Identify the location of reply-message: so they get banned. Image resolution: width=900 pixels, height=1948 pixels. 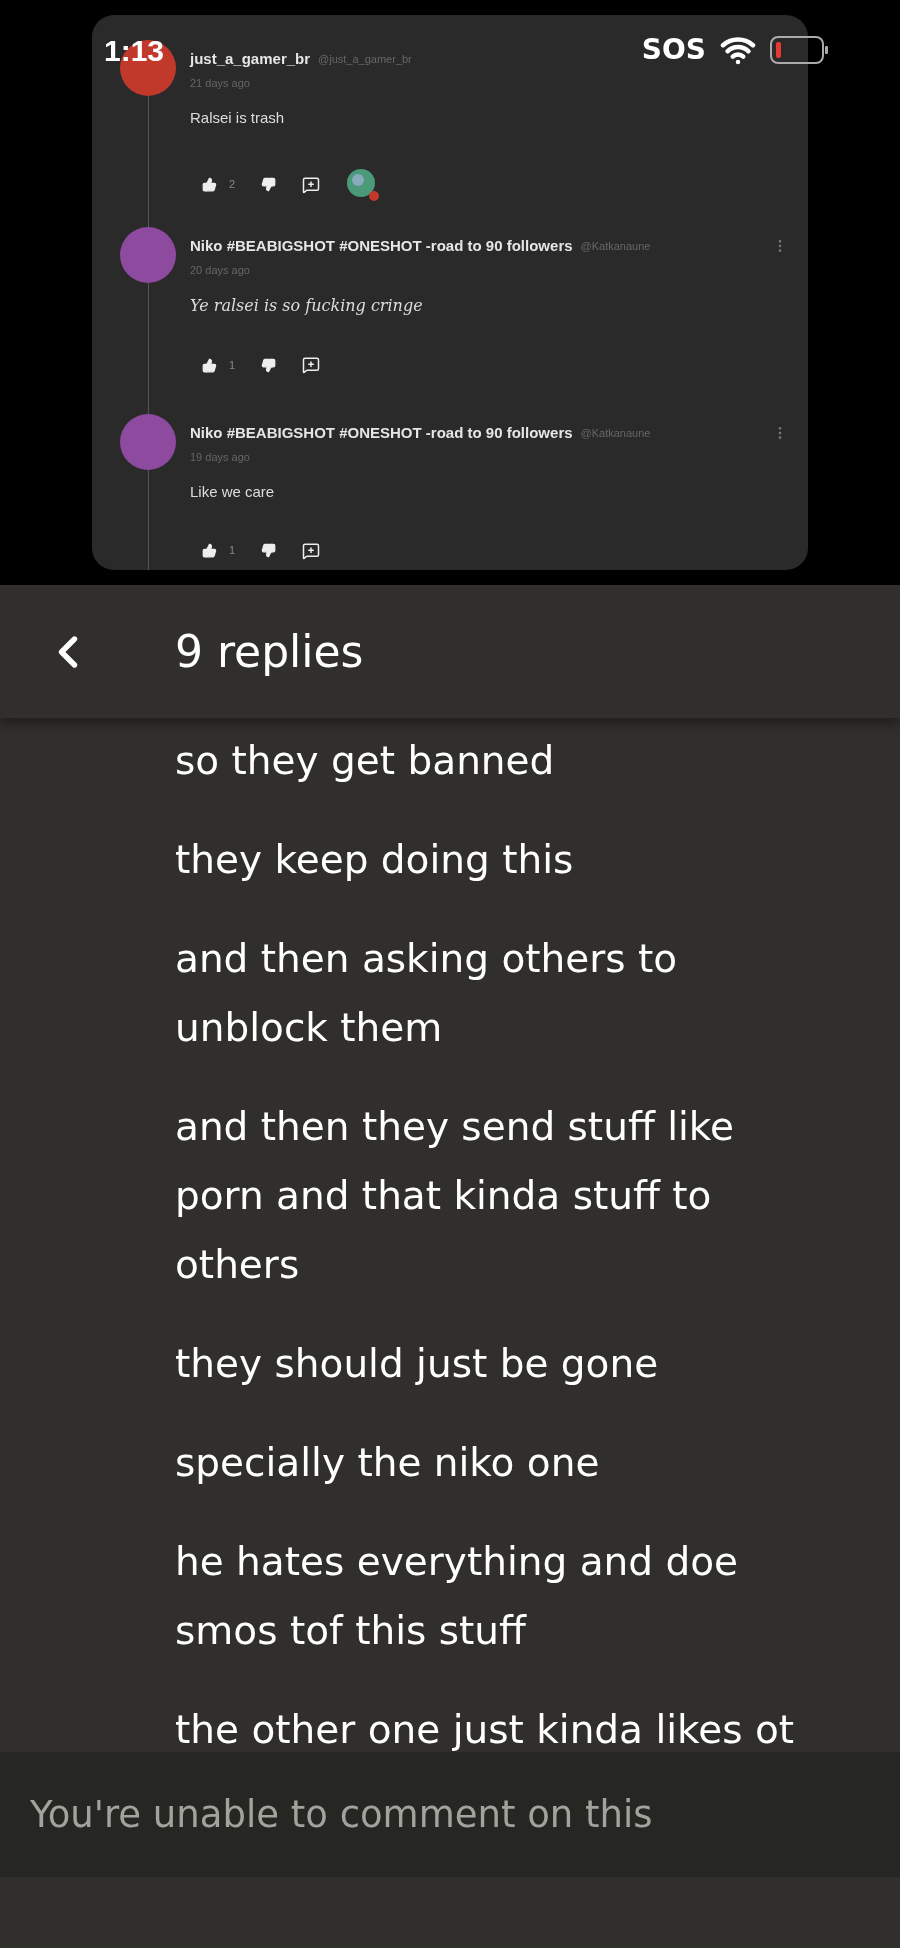
(365, 761).